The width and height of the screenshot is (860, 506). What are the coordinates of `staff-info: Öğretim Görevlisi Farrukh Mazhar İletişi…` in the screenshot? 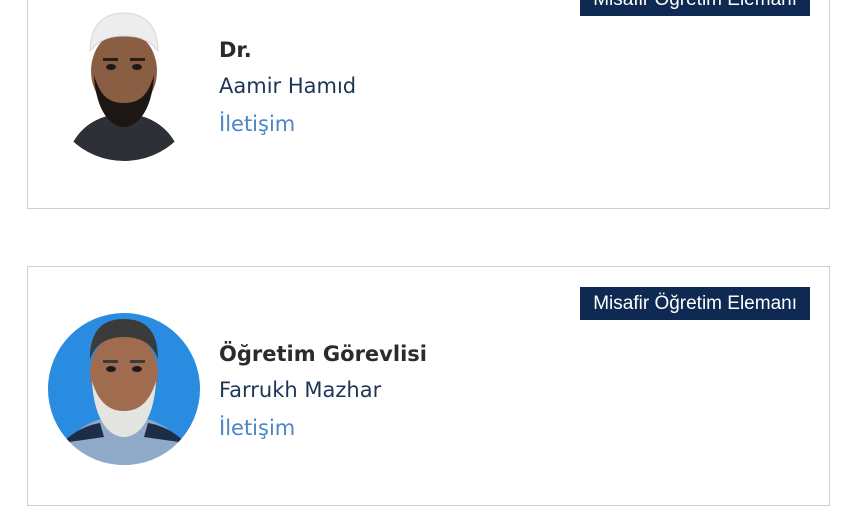 It's located at (323, 392).